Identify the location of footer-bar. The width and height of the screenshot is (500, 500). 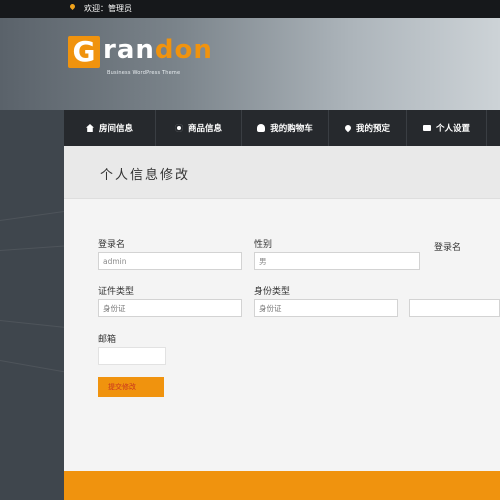
(282, 485).